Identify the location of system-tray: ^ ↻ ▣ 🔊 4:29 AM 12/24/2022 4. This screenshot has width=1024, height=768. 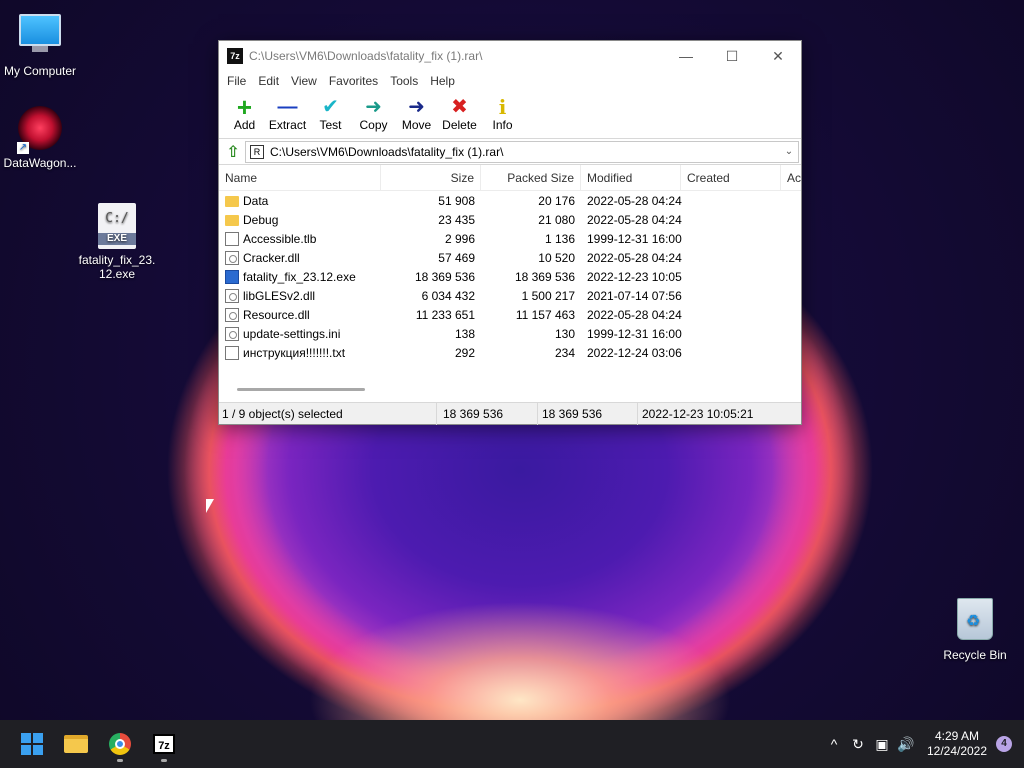
(923, 744).